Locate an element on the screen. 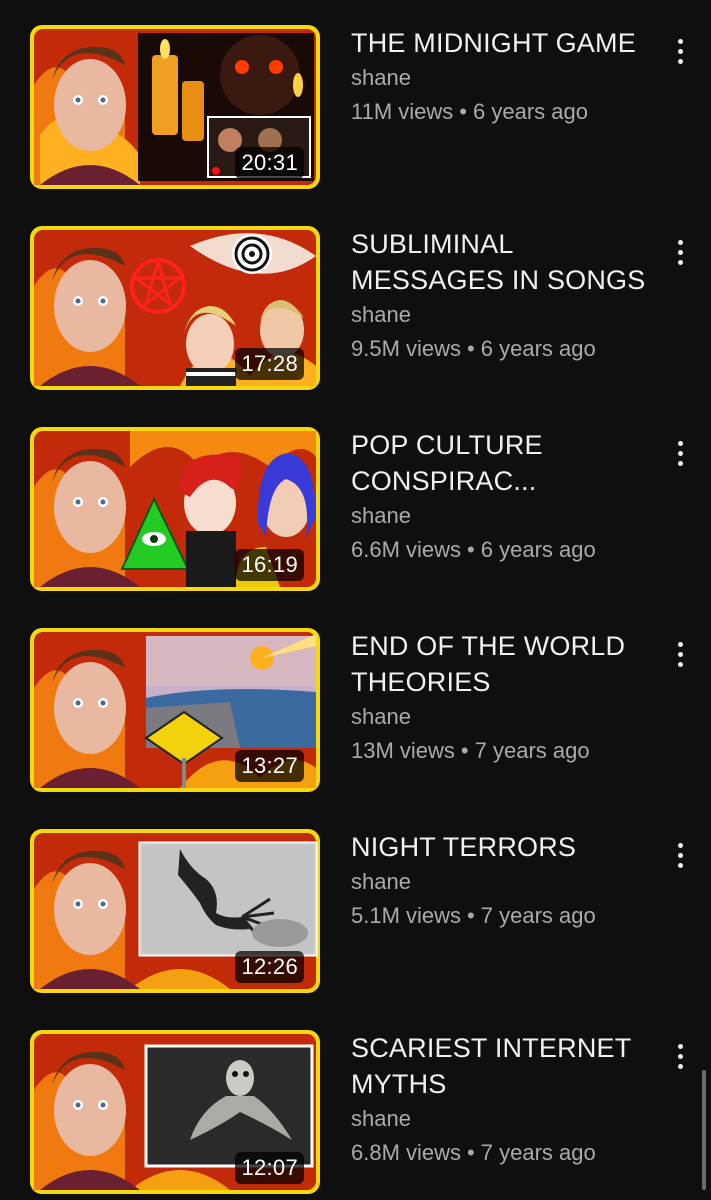 This screenshot has height=1200, width=711. video-meta: 5.1M views • 7 years ago is located at coordinates (501, 916).